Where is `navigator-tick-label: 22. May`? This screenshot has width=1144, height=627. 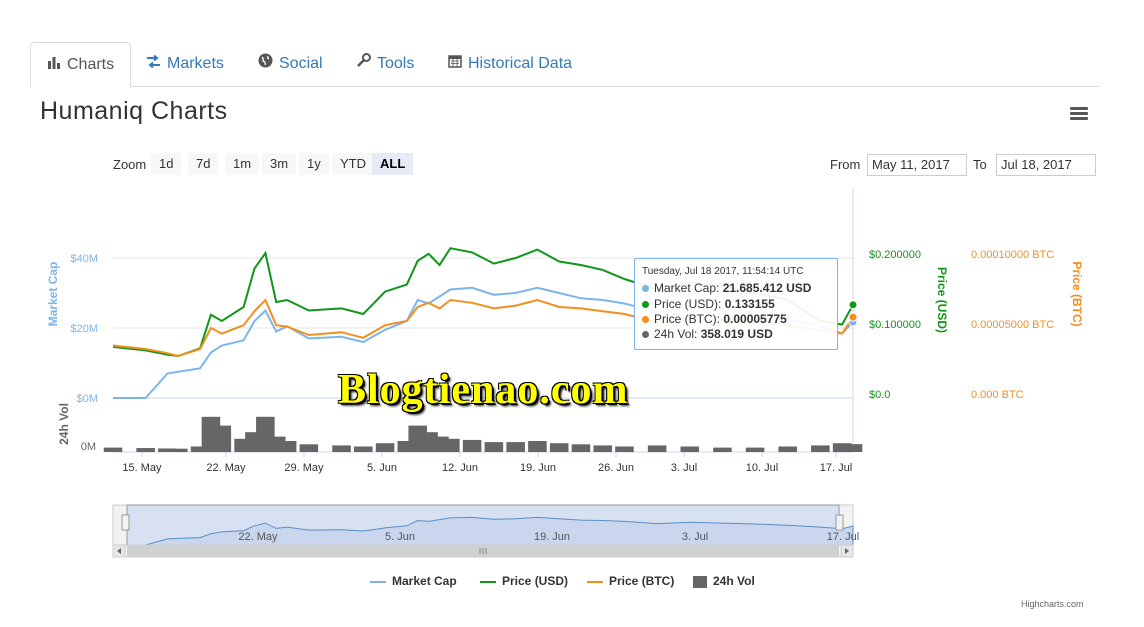 navigator-tick-label: 22. May is located at coordinates (258, 537).